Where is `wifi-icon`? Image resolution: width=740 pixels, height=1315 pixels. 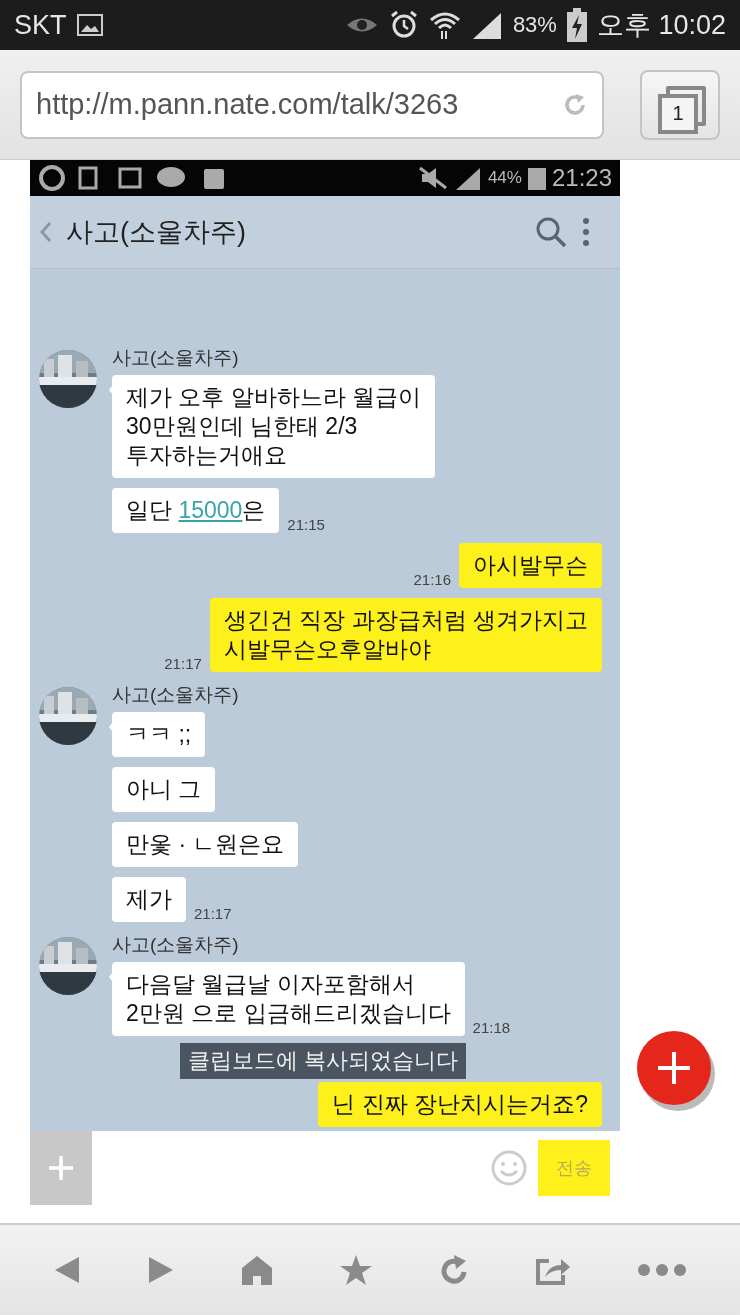 wifi-icon is located at coordinates (444, 25).